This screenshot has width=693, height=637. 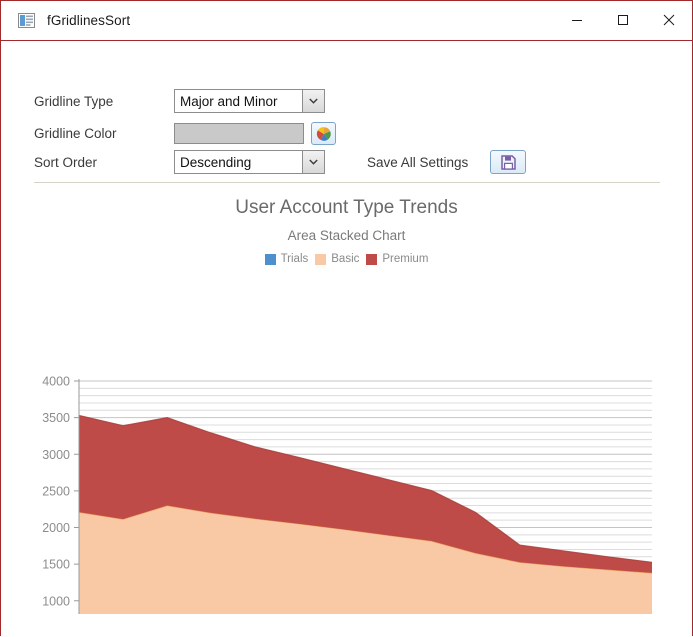 What do you see at coordinates (405, 259) in the screenshot?
I see `legend-label-premium: Premium` at bounding box center [405, 259].